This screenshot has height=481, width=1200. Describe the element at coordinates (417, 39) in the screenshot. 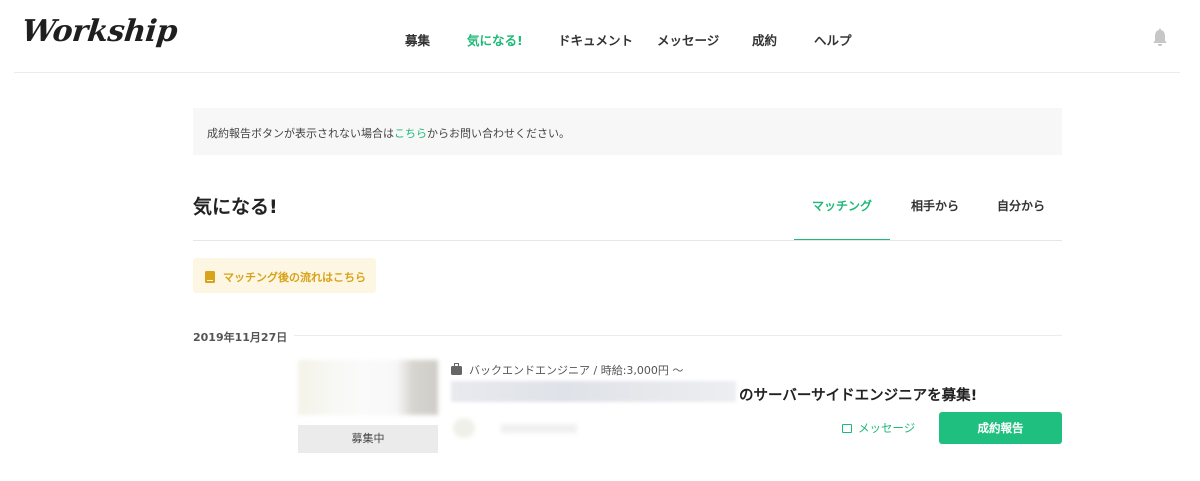

I see `nav-item-recruit: 募集` at that location.